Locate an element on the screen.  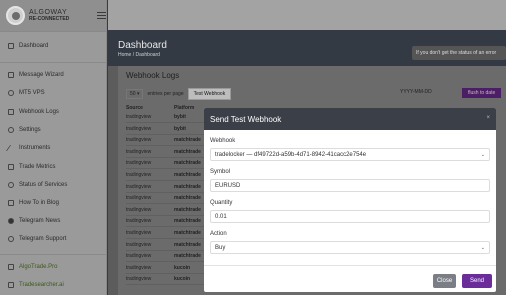
sidebar-item-mt5-vps: MT5 VPS is located at coordinates (26, 93).